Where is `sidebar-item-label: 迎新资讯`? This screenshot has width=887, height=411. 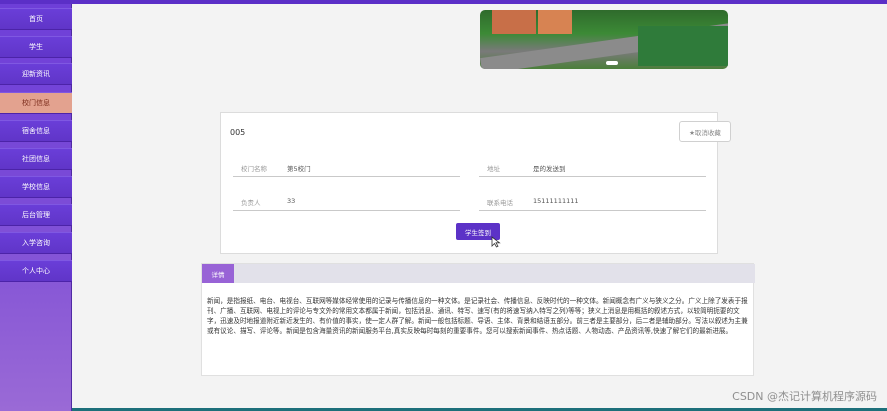 sidebar-item-label: 迎新资讯 is located at coordinates (36, 74).